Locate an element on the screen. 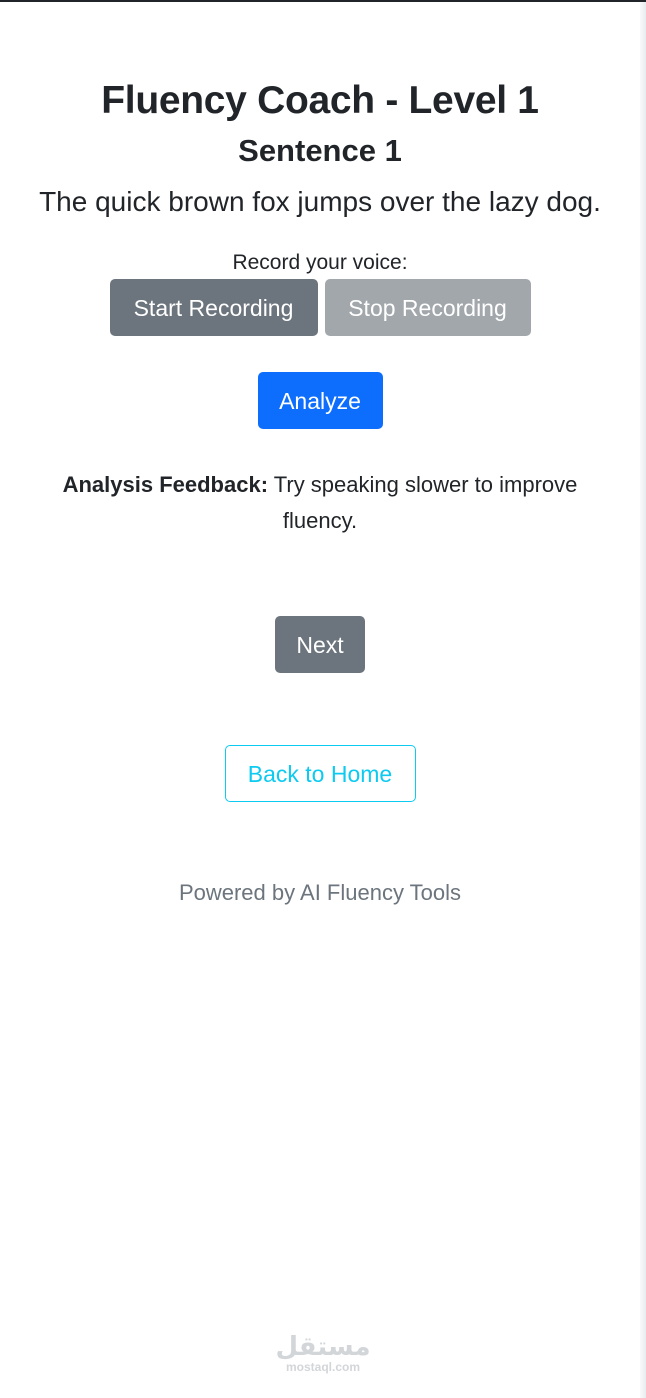 Image resolution: width=646 pixels, height=1398 pixels. next-button: Next is located at coordinates (320, 644).